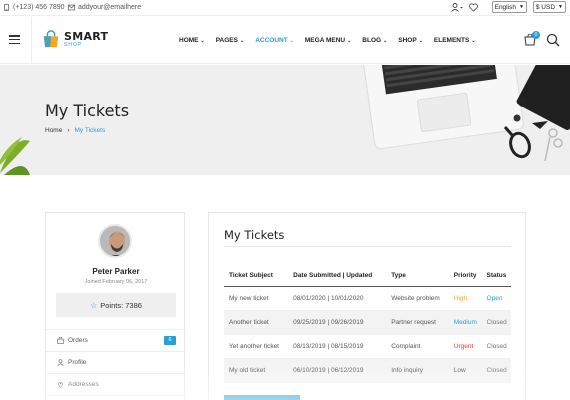 Image resolution: width=570 pixels, height=400 pixels. Describe the element at coordinates (256, 322) in the screenshot. I see `ticket-subject: Another ticket` at that location.